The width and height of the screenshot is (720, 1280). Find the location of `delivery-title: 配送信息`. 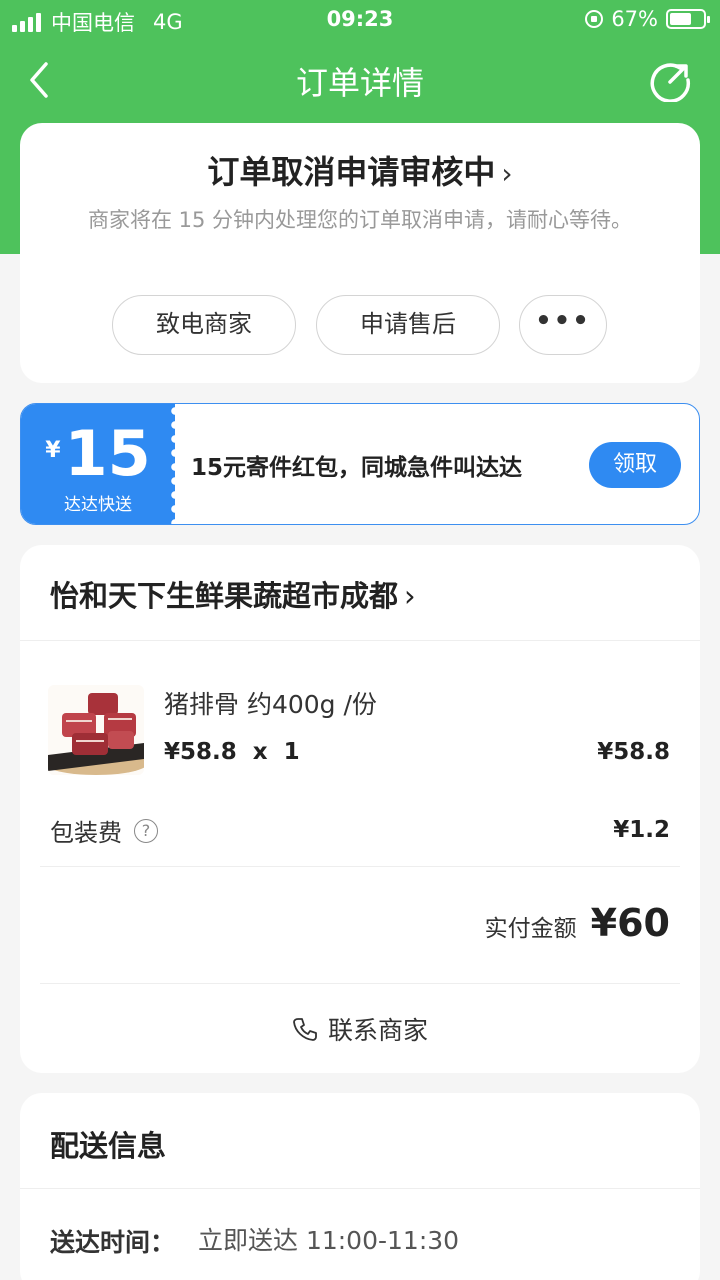

delivery-title: 配送信息 is located at coordinates (108, 1146).